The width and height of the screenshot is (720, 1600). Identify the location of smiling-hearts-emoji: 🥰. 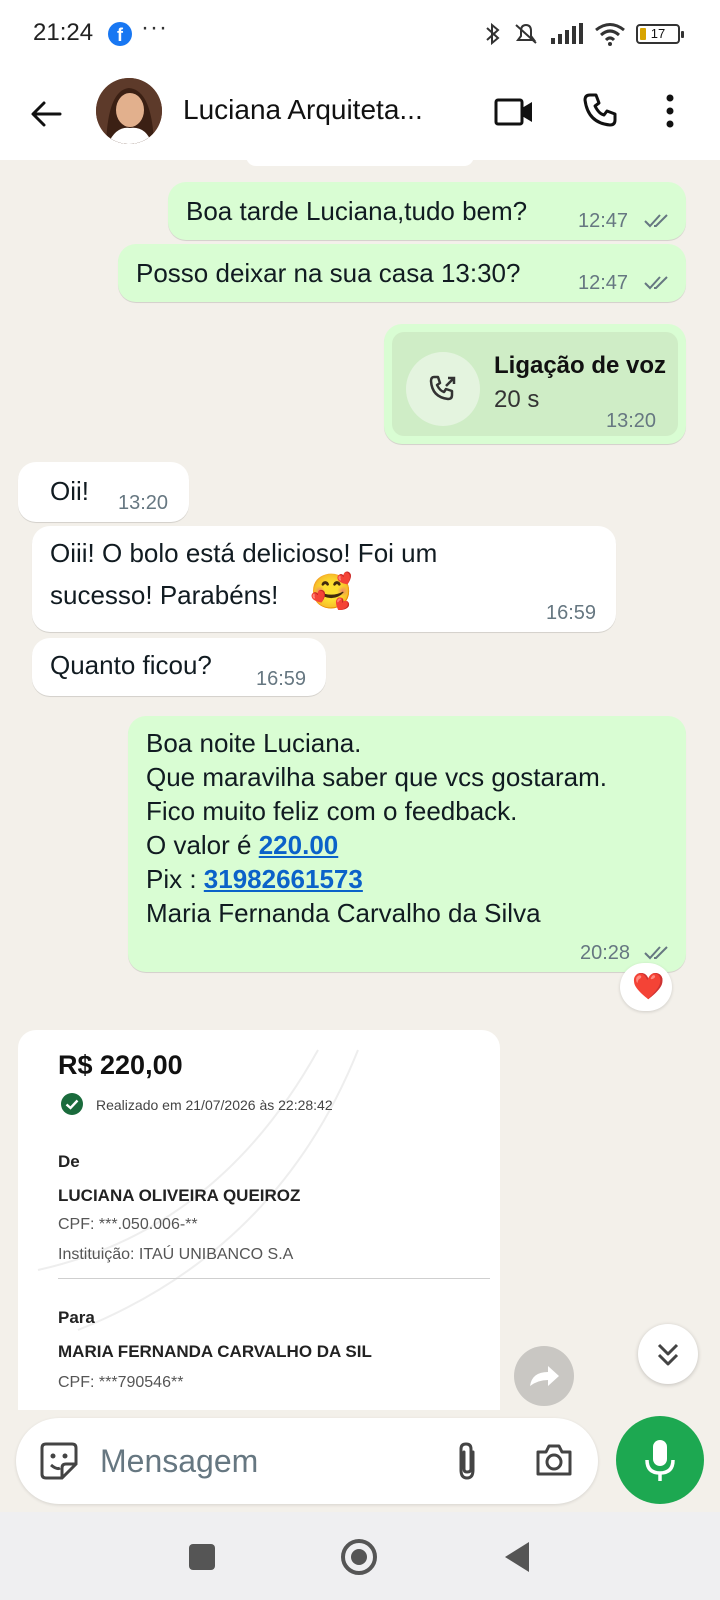
(331, 592).